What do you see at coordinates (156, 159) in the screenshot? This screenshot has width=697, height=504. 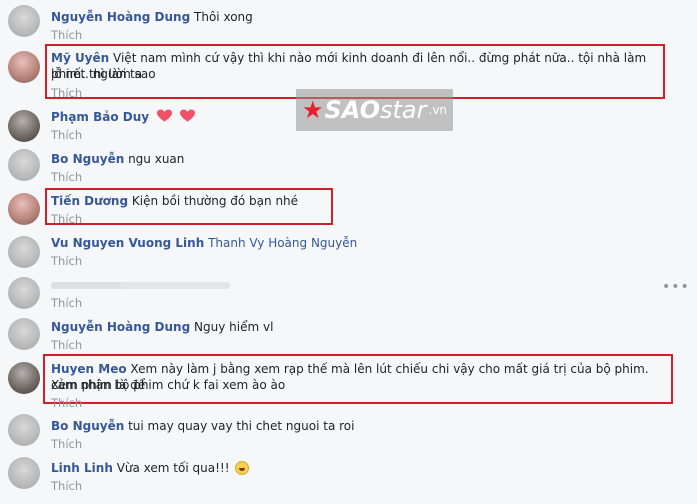 I see `comment-text: ngu xuan` at bounding box center [156, 159].